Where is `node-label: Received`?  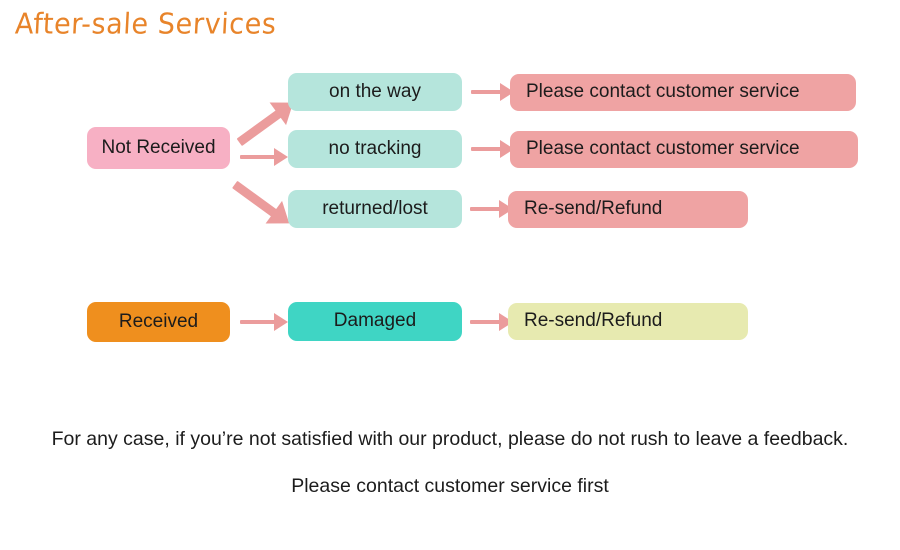 node-label: Received is located at coordinates (158, 321).